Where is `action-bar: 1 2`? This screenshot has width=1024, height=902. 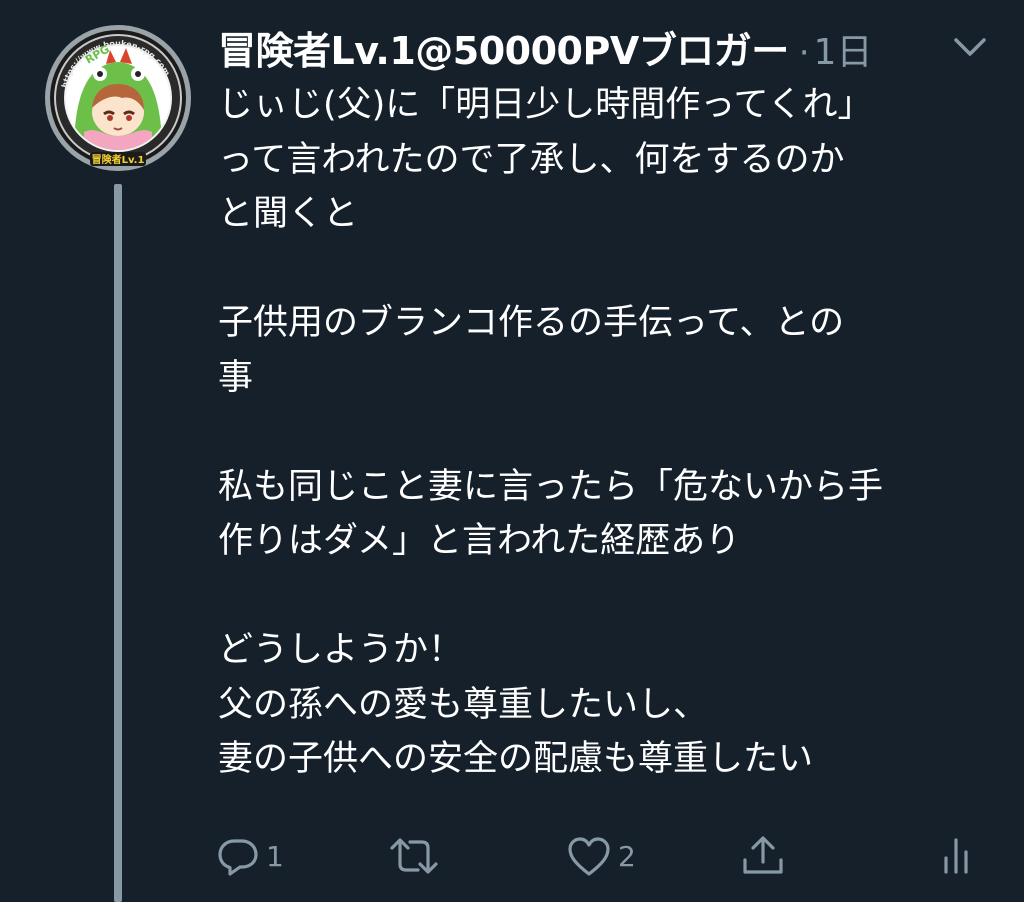
action-bar: 1 2 is located at coordinates (512, 856).